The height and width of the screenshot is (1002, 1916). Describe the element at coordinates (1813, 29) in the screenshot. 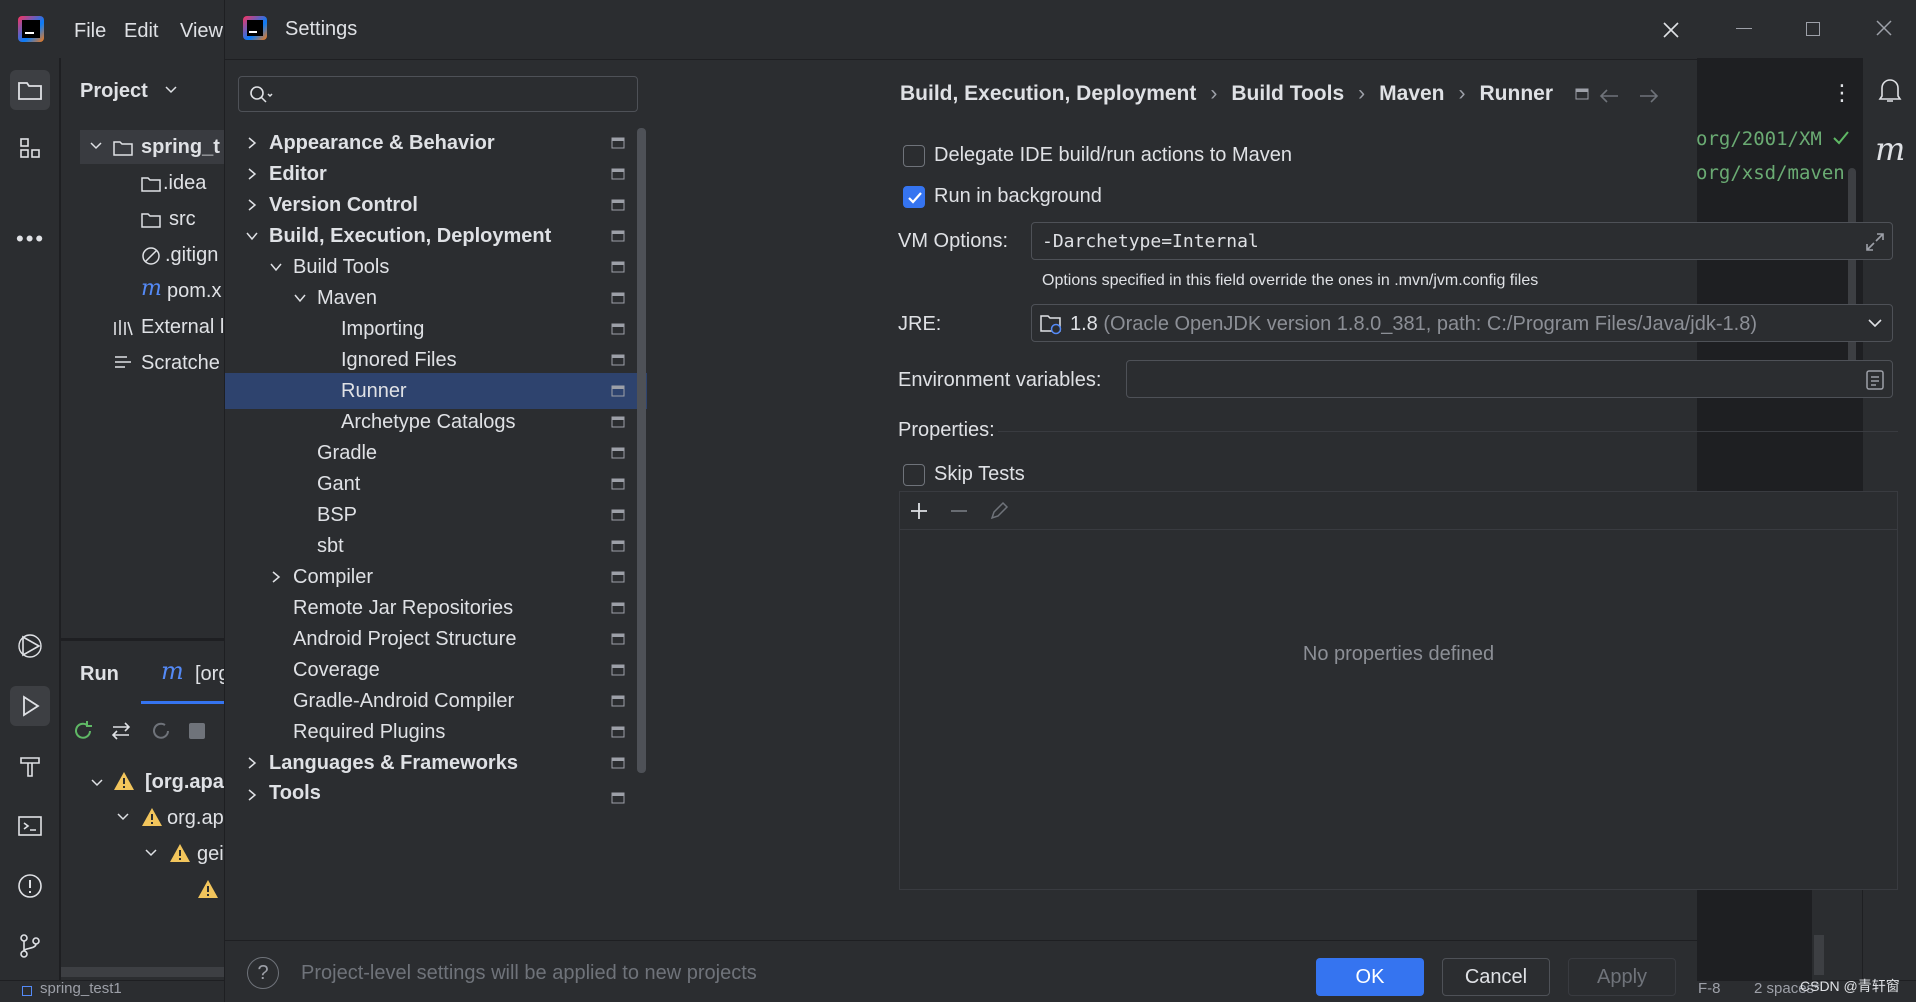

I see `restore-icon` at that location.